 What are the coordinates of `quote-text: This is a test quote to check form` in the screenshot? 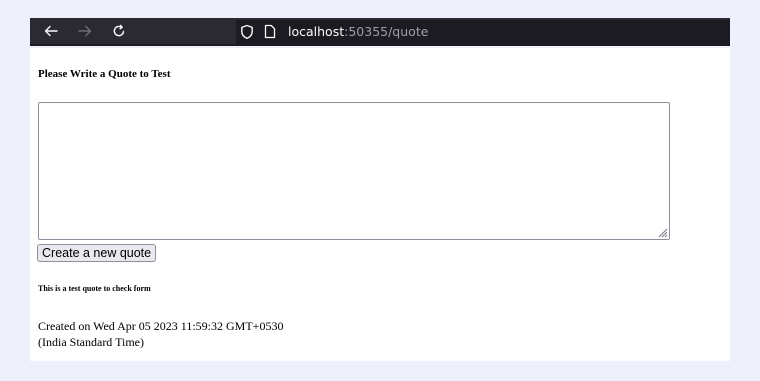 It's located at (94, 288).